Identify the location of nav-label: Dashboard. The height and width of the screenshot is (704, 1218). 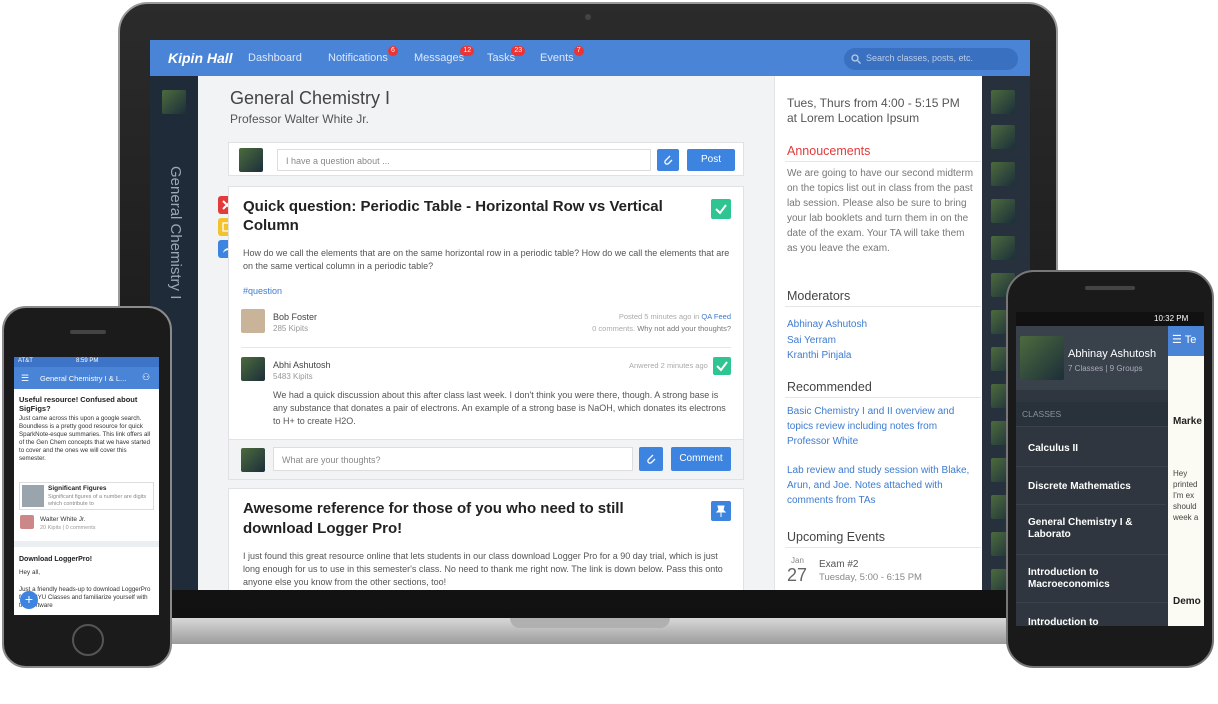
(275, 58).